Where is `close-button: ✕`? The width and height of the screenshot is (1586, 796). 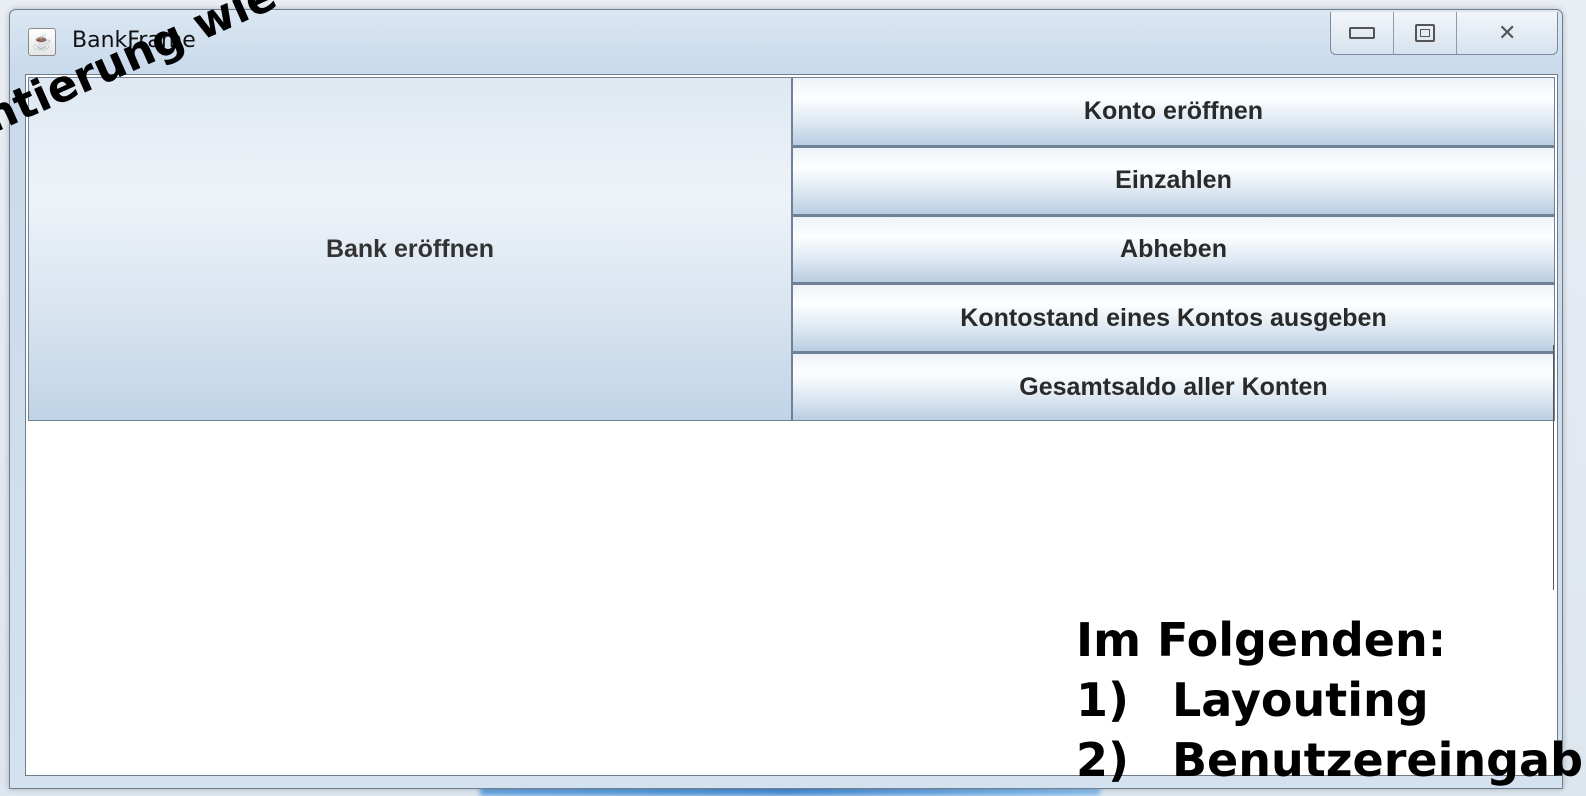
close-button: ✕ is located at coordinates (1507, 33).